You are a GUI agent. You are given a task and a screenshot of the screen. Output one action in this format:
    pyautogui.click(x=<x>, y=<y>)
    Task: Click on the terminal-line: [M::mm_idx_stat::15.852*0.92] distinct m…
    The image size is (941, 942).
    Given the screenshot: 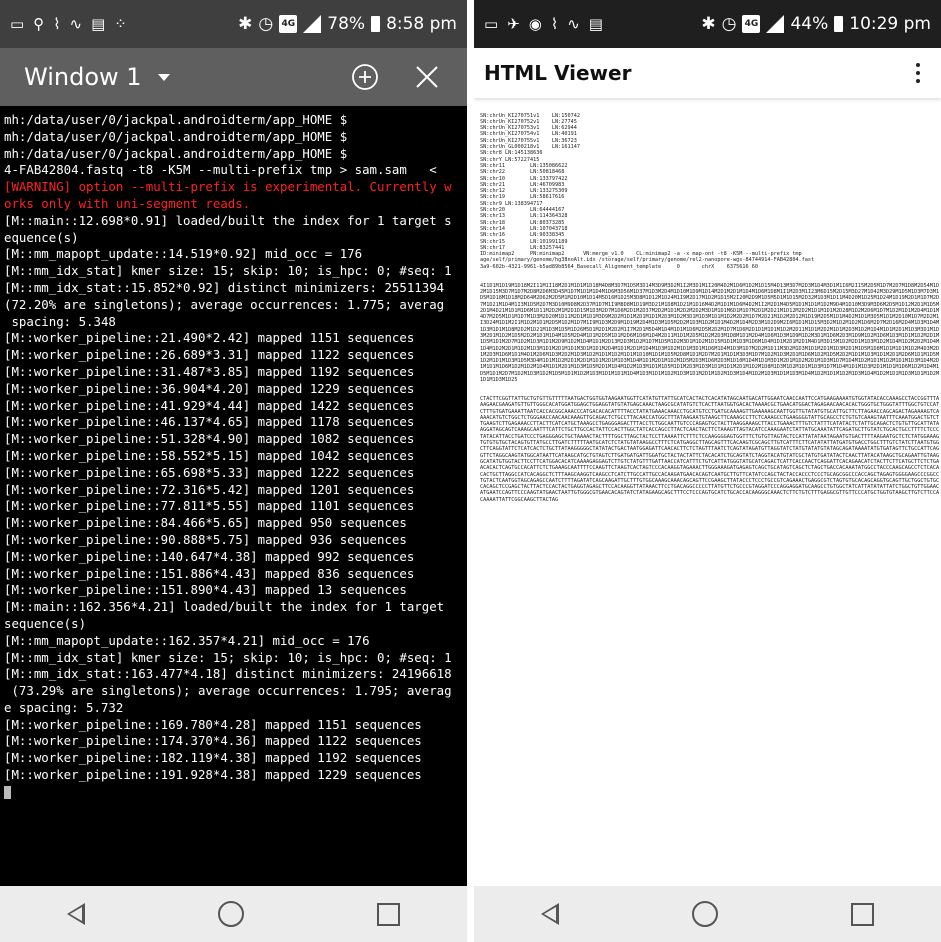 What is the action you would take?
    pyautogui.click(x=224, y=287)
    